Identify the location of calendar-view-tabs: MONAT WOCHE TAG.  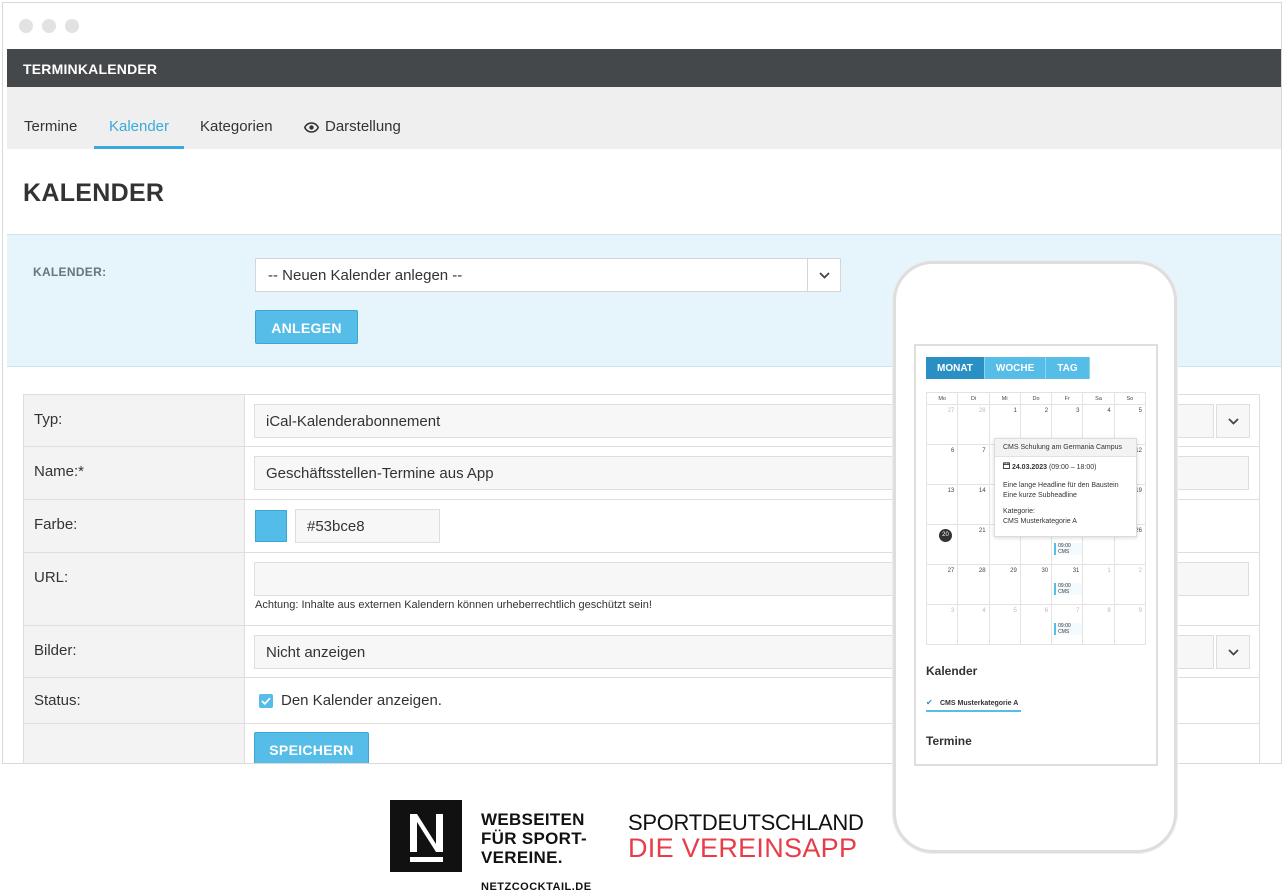
(1008, 368).